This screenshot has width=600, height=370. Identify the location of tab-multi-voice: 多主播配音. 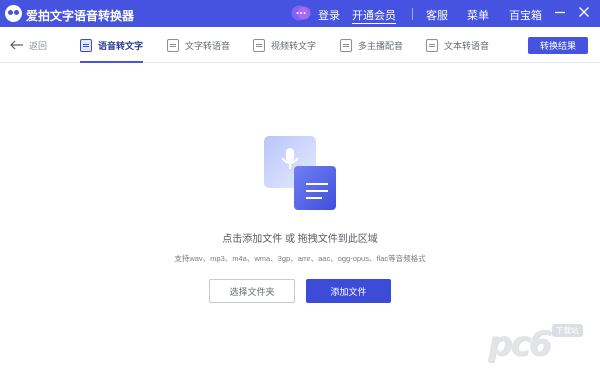
(371, 45).